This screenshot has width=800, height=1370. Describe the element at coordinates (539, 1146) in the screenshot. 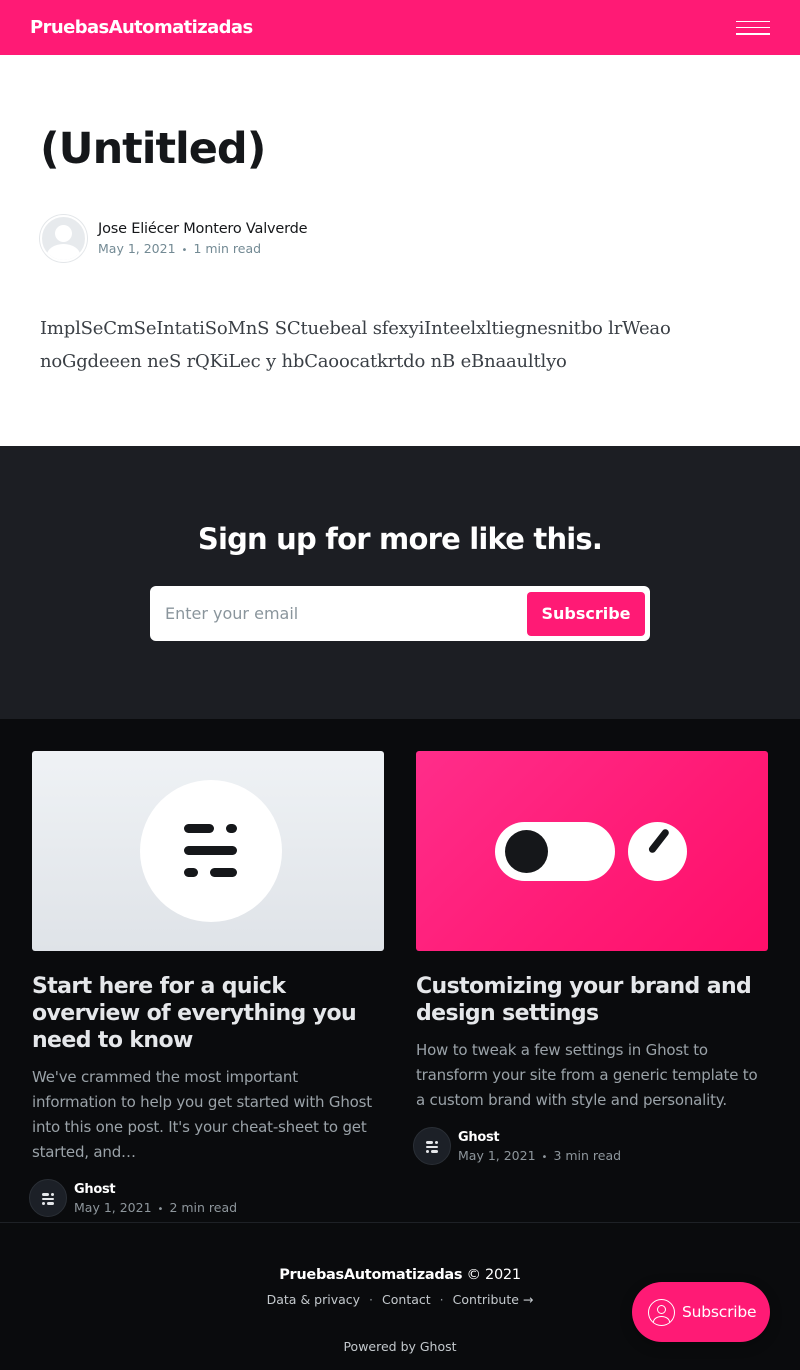

I see `post-card-author-text: Ghost May 1, 2021 • 3 min read` at that location.